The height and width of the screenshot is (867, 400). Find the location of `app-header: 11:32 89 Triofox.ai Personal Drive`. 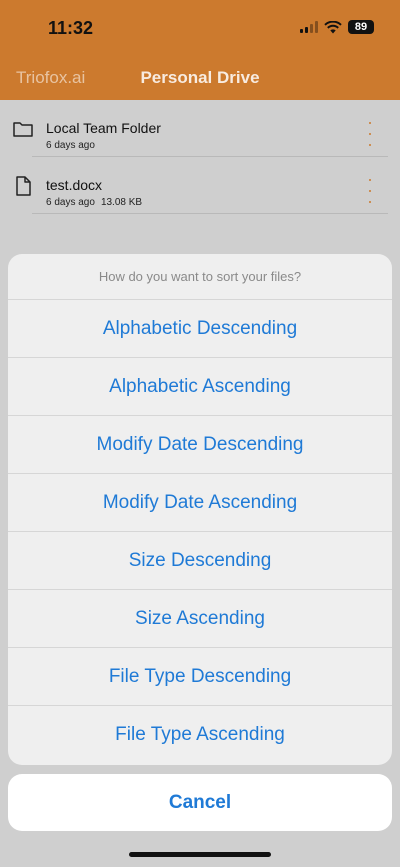

app-header: 11:32 89 Triofox.ai Personal Drive is located at coordinates (200, 50).